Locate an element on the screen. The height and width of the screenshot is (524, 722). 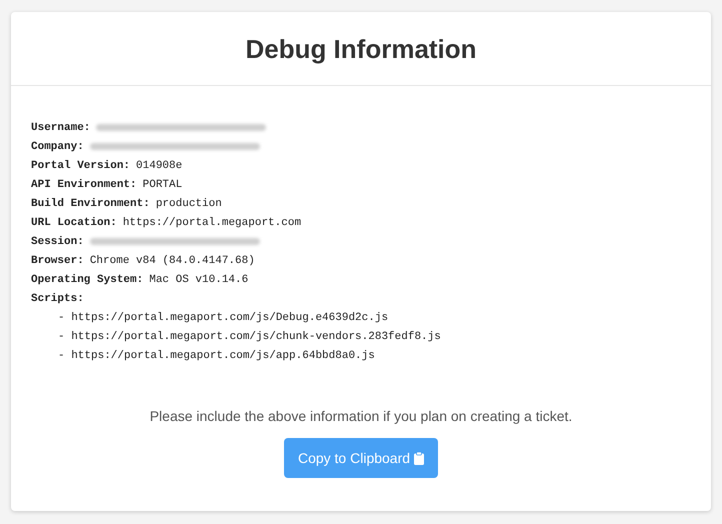
field-label: Company: is located at coordinates (57, 146).